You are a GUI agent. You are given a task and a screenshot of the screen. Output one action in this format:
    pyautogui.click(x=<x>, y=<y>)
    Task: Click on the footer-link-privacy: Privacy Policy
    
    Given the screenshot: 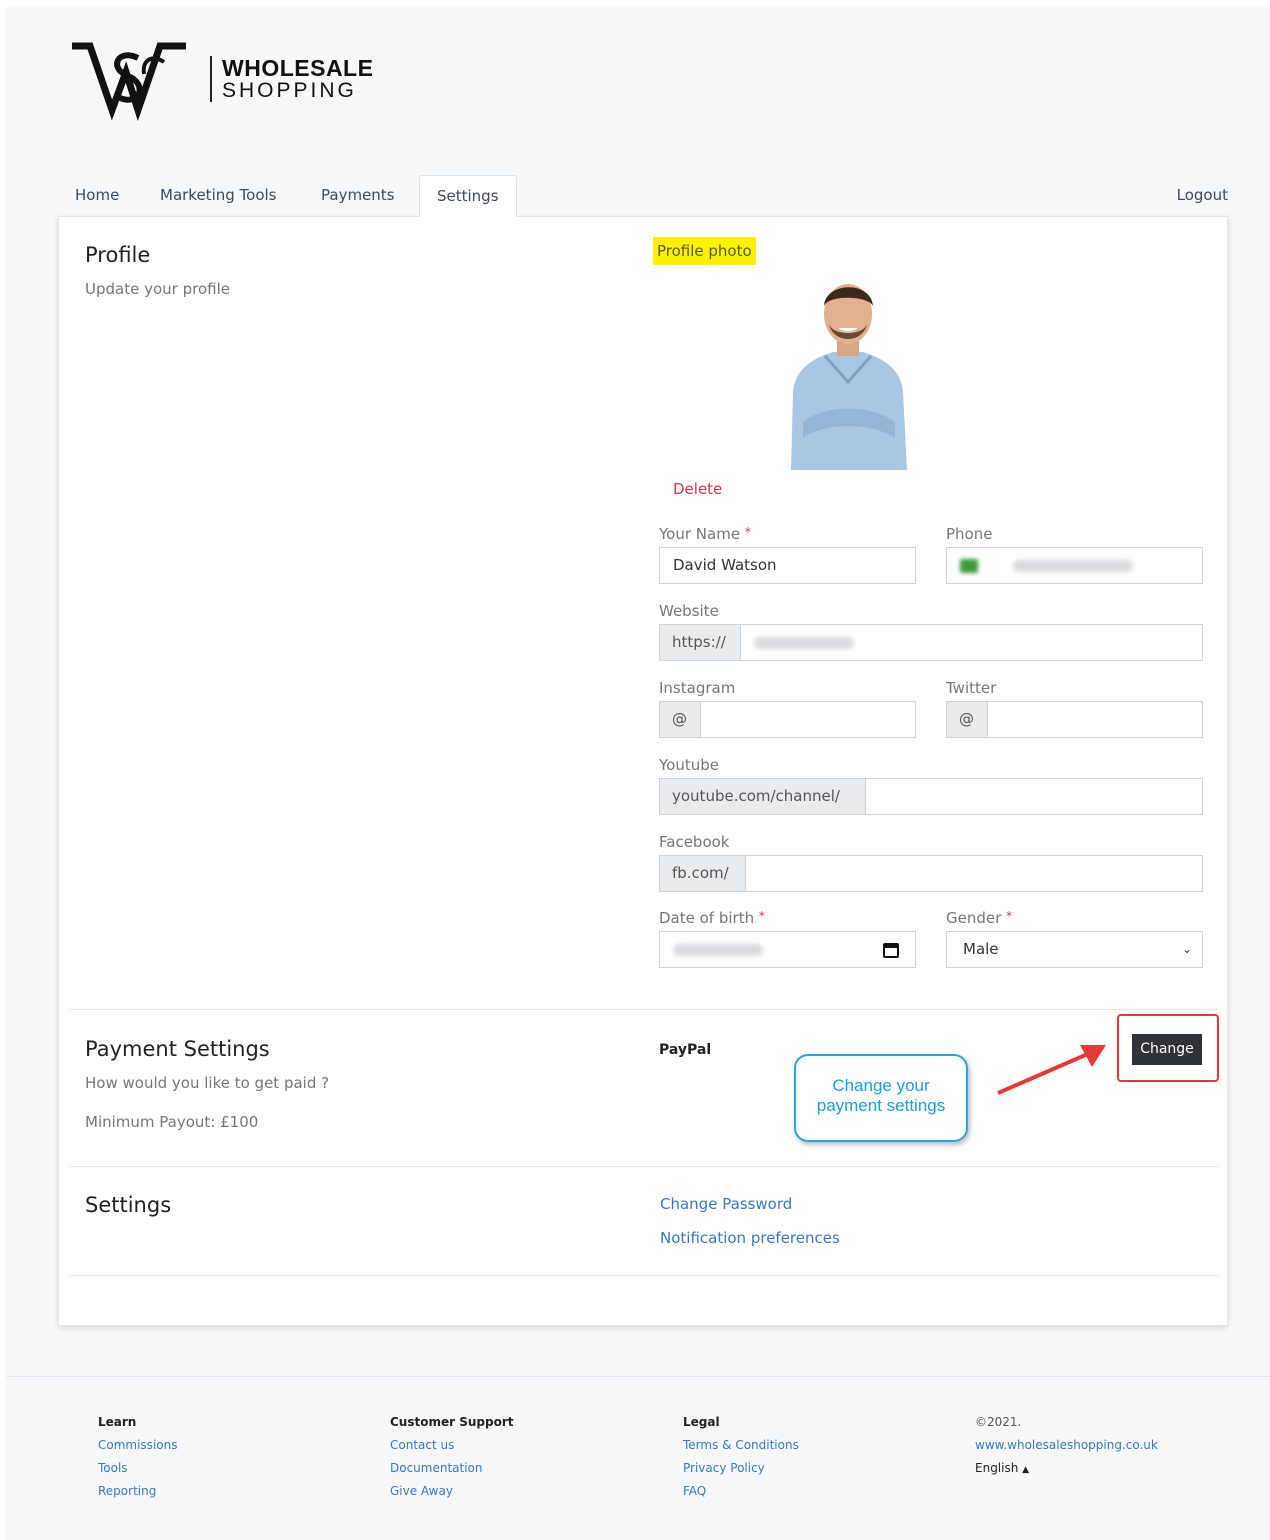 What is the action you would take?
    pyautogui.click(x=741, y=1472)
    